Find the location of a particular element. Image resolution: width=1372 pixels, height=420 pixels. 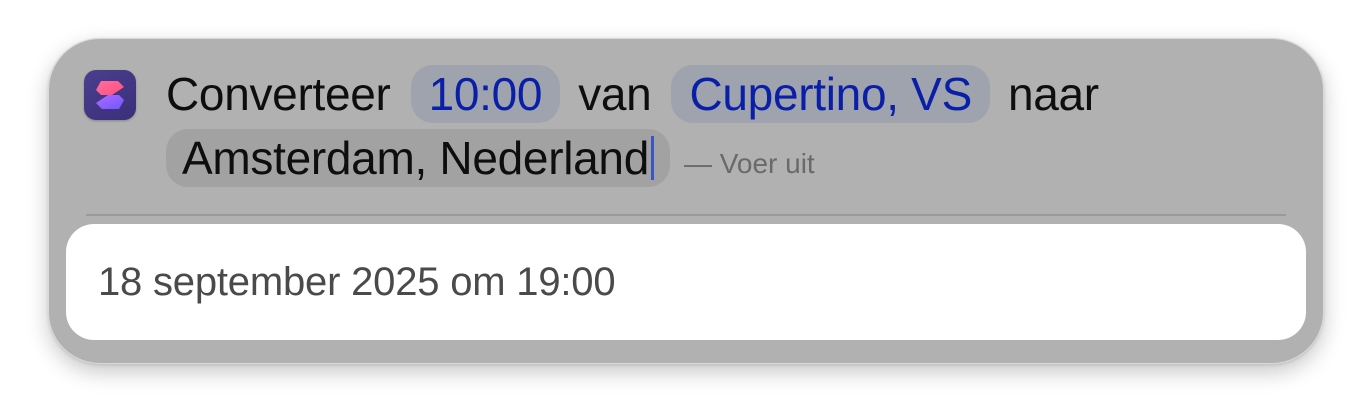

from-location-token: Cupertino, VS is located at coordinates (830, 94).